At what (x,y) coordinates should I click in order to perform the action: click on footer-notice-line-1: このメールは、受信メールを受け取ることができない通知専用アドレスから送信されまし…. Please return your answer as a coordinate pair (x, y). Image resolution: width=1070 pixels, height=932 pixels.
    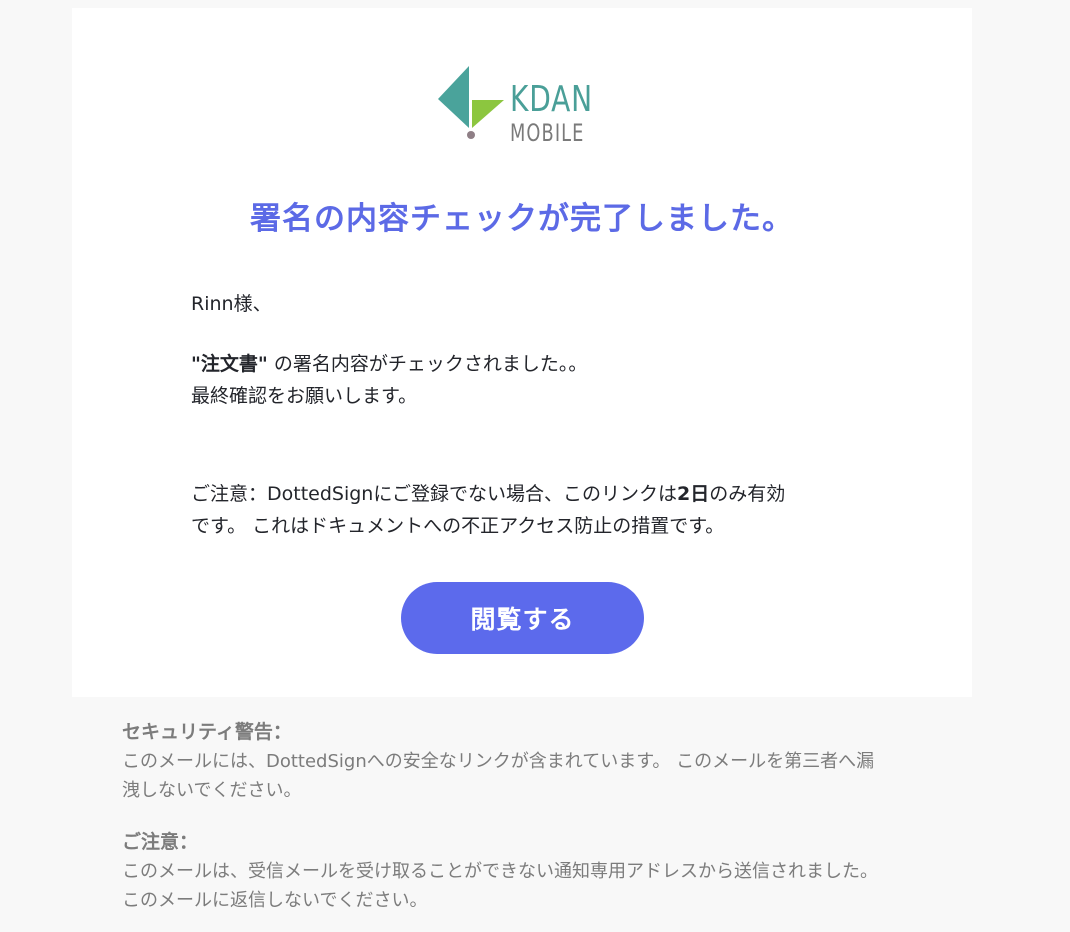
    Looking at the image, I should click on (500, 871).